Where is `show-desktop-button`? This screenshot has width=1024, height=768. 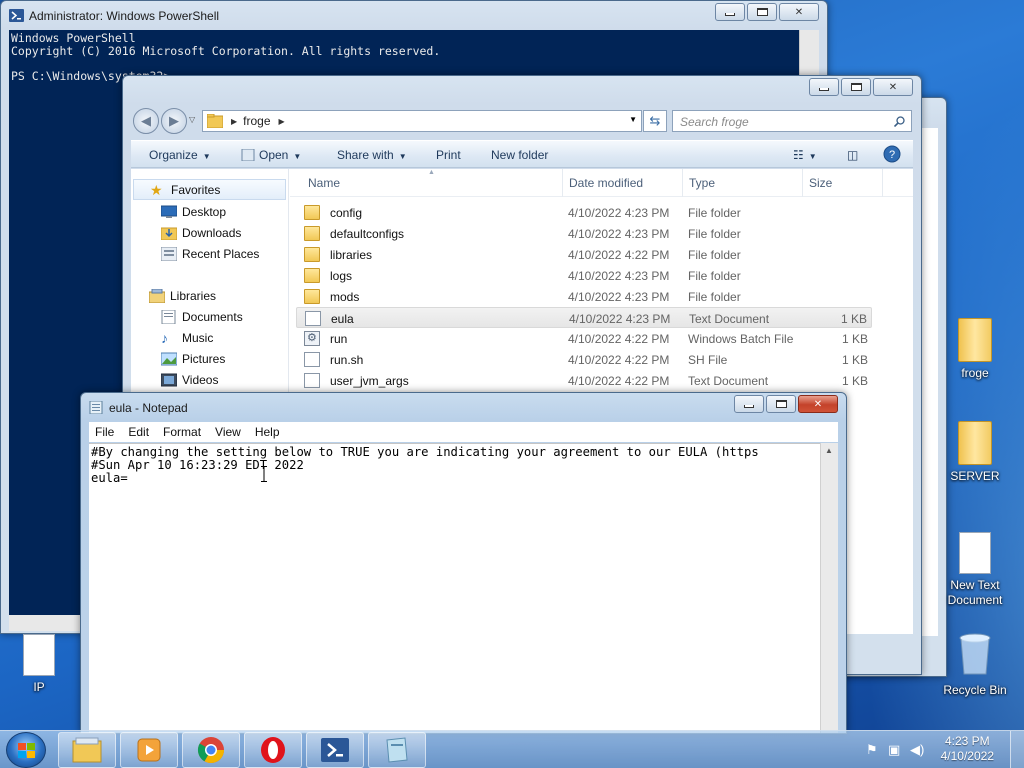 show-desktop-button is located at coordinates (1017, 749).